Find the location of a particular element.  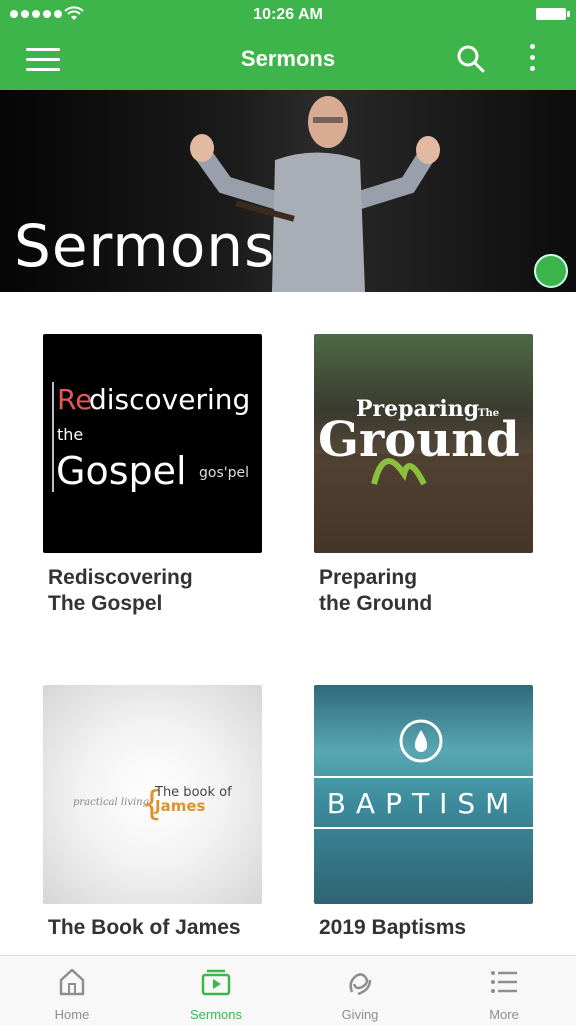

status-bar: 10:26 AM is located at coordinates (288, 15).